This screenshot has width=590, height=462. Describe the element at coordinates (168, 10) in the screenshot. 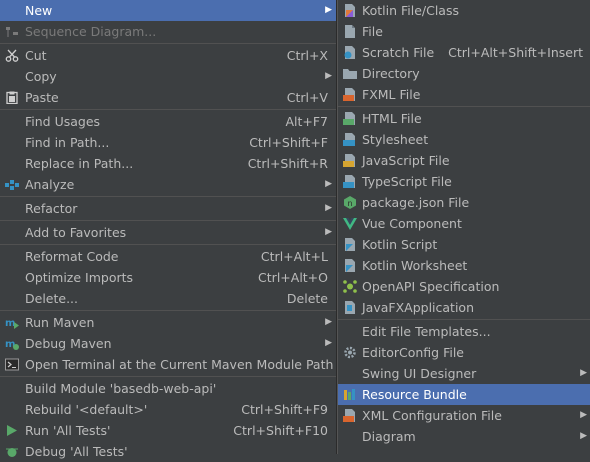

I see `menu-item-new: New ▶` at that location.